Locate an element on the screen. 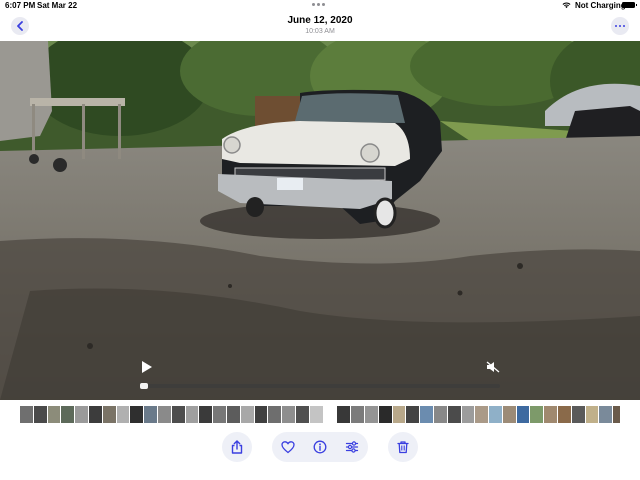  adjust-button is located at coordinates (352, 447).